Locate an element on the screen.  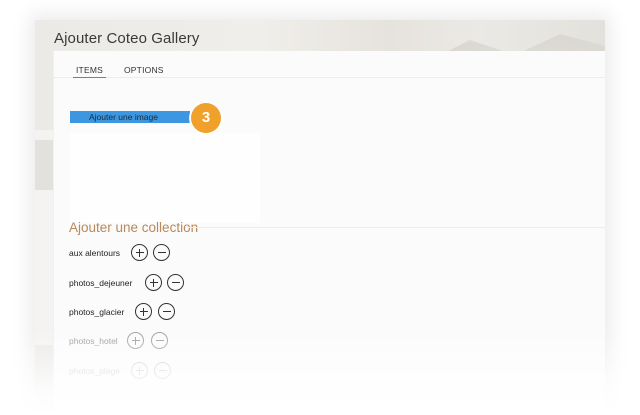
collection-heading: Ajouter une collection is located at coordinates (134, 227).